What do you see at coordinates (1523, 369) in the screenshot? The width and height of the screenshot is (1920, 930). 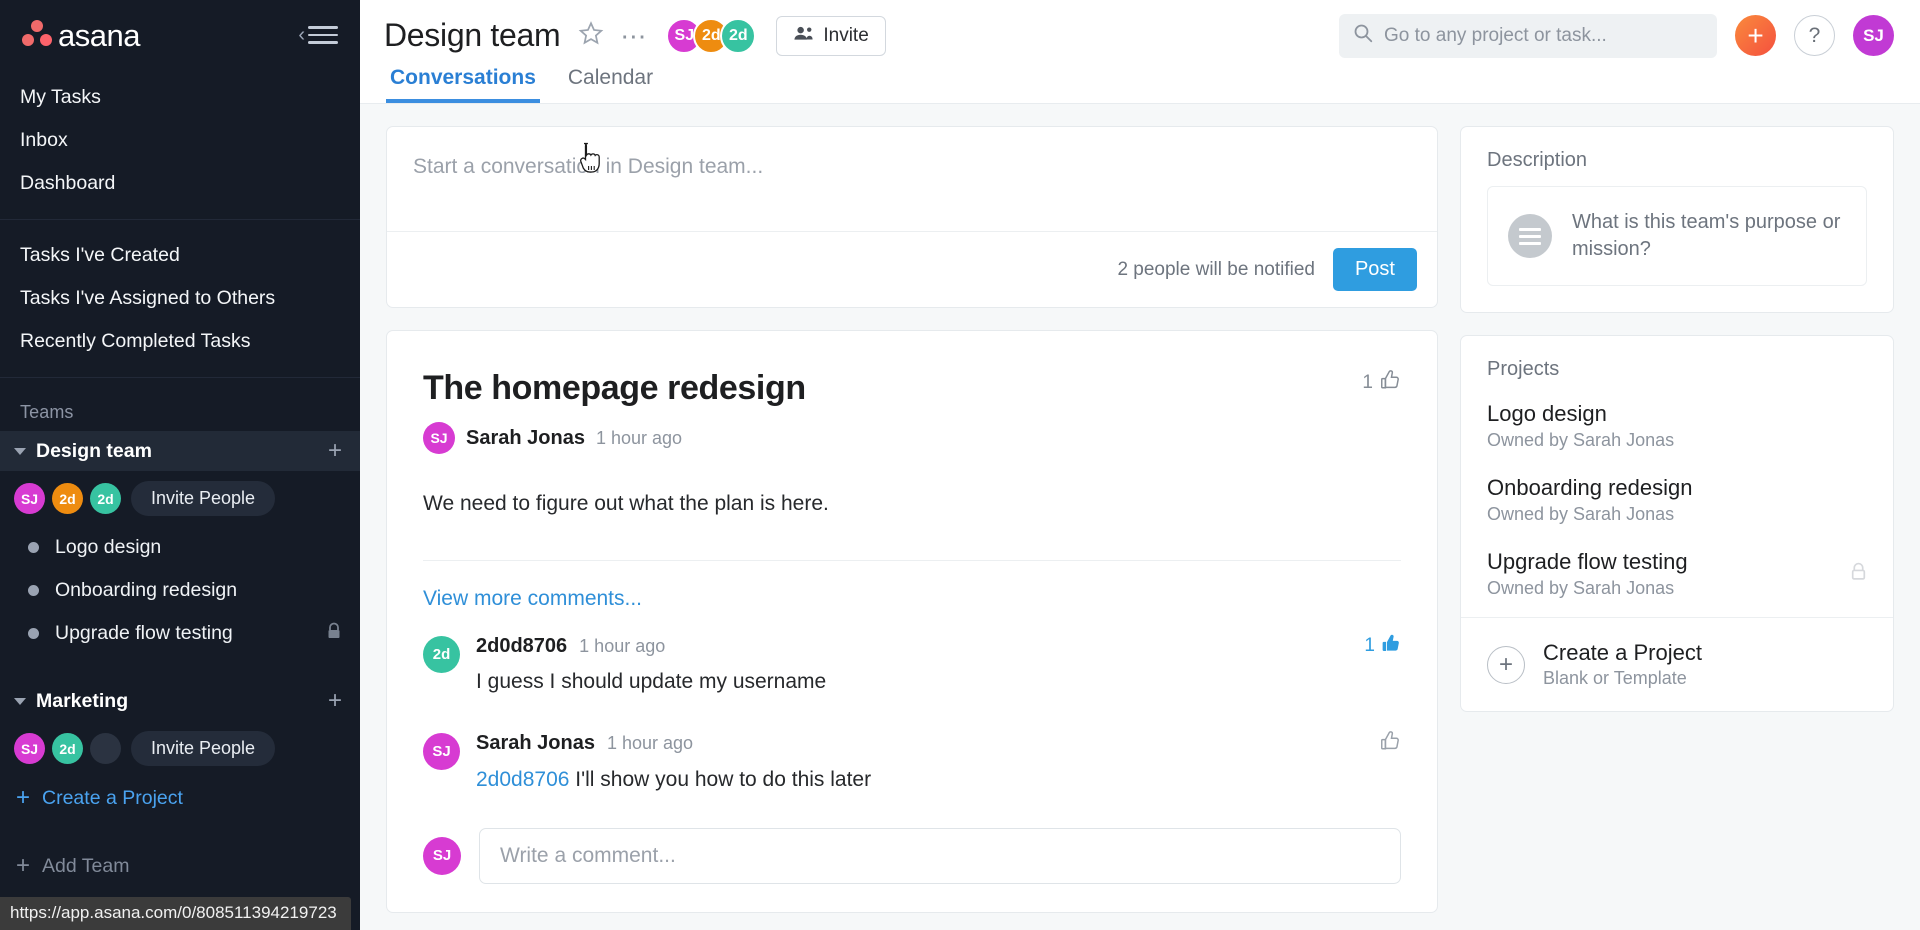 I see `projects-panel-title: Projects` at bounding box center [1523, 369].